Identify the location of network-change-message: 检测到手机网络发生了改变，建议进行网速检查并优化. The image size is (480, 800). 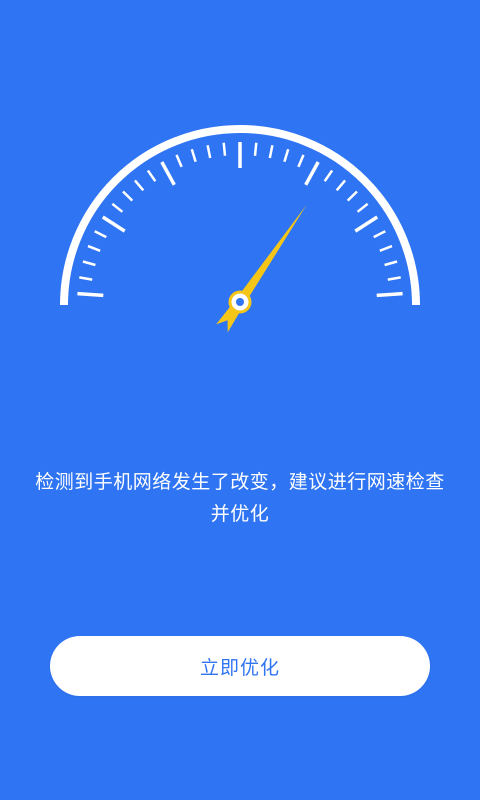
(240, 498).